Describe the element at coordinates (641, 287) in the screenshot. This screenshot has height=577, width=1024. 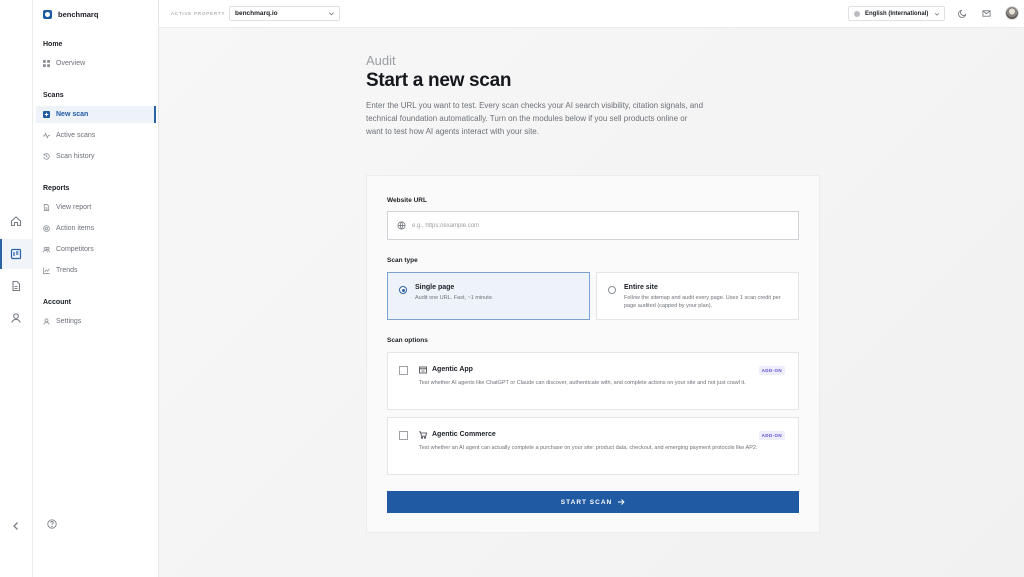
I see `scan-type-title: Entire site` at that location.